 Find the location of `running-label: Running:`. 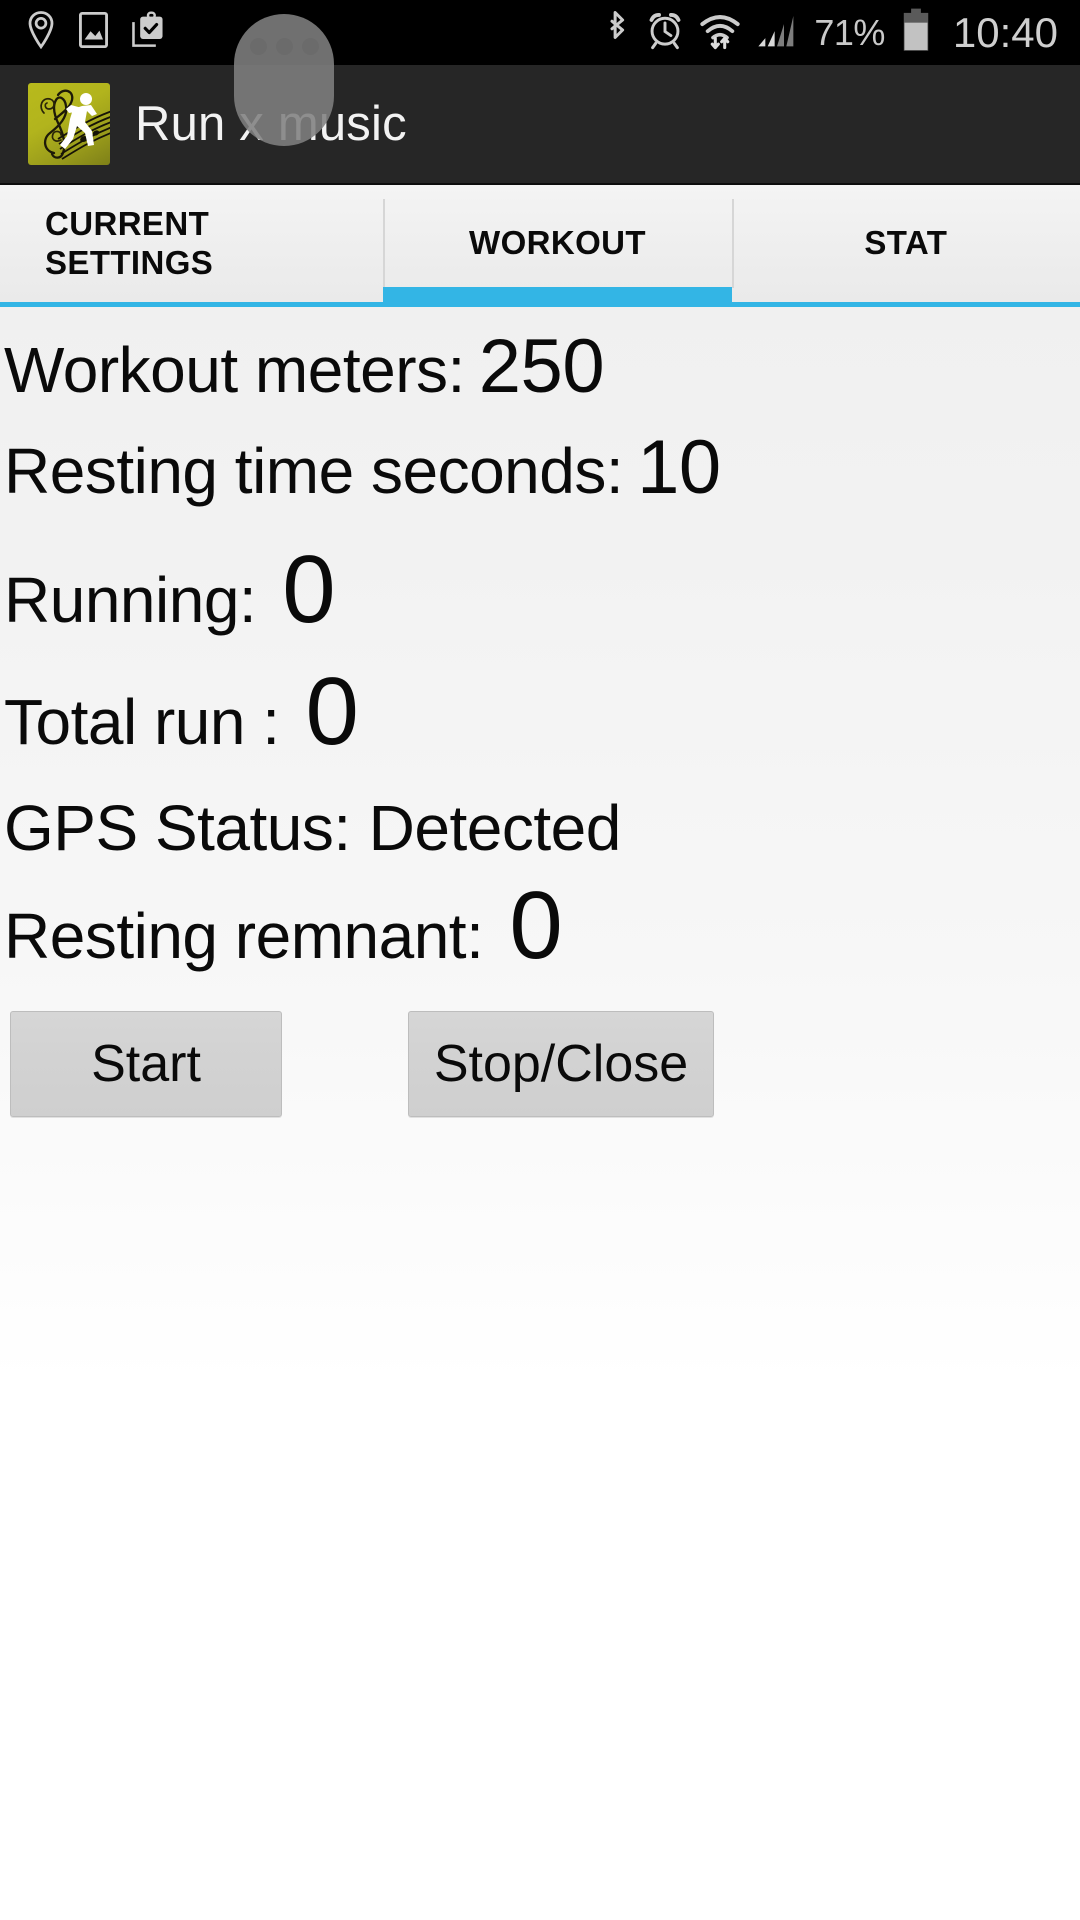

running-label: Running: is located at coordinates (130, 600).